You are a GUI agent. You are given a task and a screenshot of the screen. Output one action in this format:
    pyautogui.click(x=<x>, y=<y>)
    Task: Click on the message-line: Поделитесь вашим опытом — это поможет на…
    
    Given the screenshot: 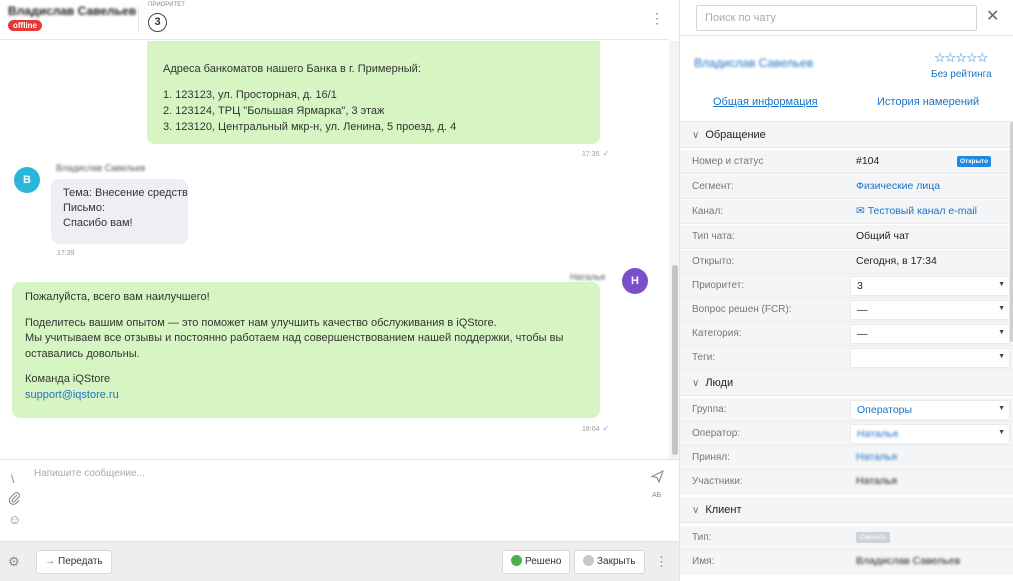 What is the action you would take?
    pyautogui.click(x=261, y=322)
    